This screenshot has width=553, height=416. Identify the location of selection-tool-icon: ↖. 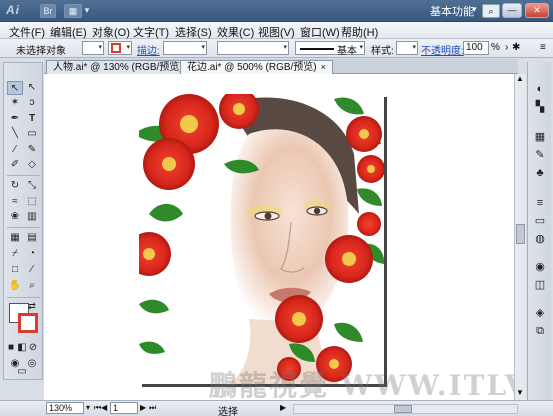
(15, 88).